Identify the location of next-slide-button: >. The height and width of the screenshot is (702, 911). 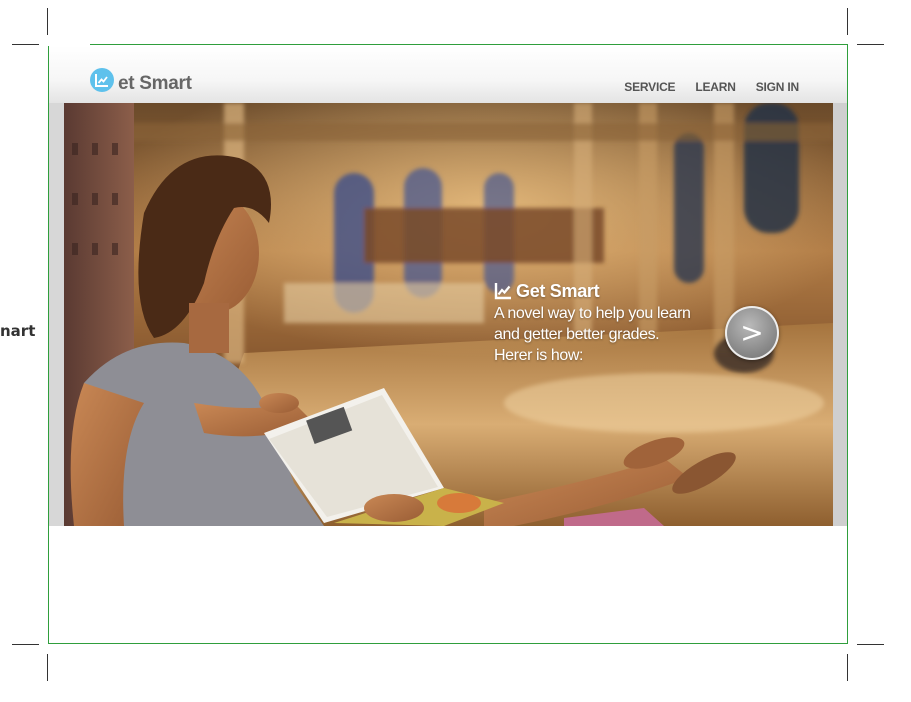
(752, 333).